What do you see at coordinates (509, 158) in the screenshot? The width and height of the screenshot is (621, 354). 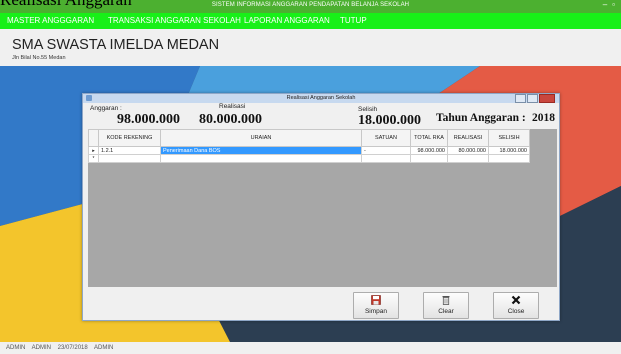 I see `cell-selisih` at bounding box center [509, 158].